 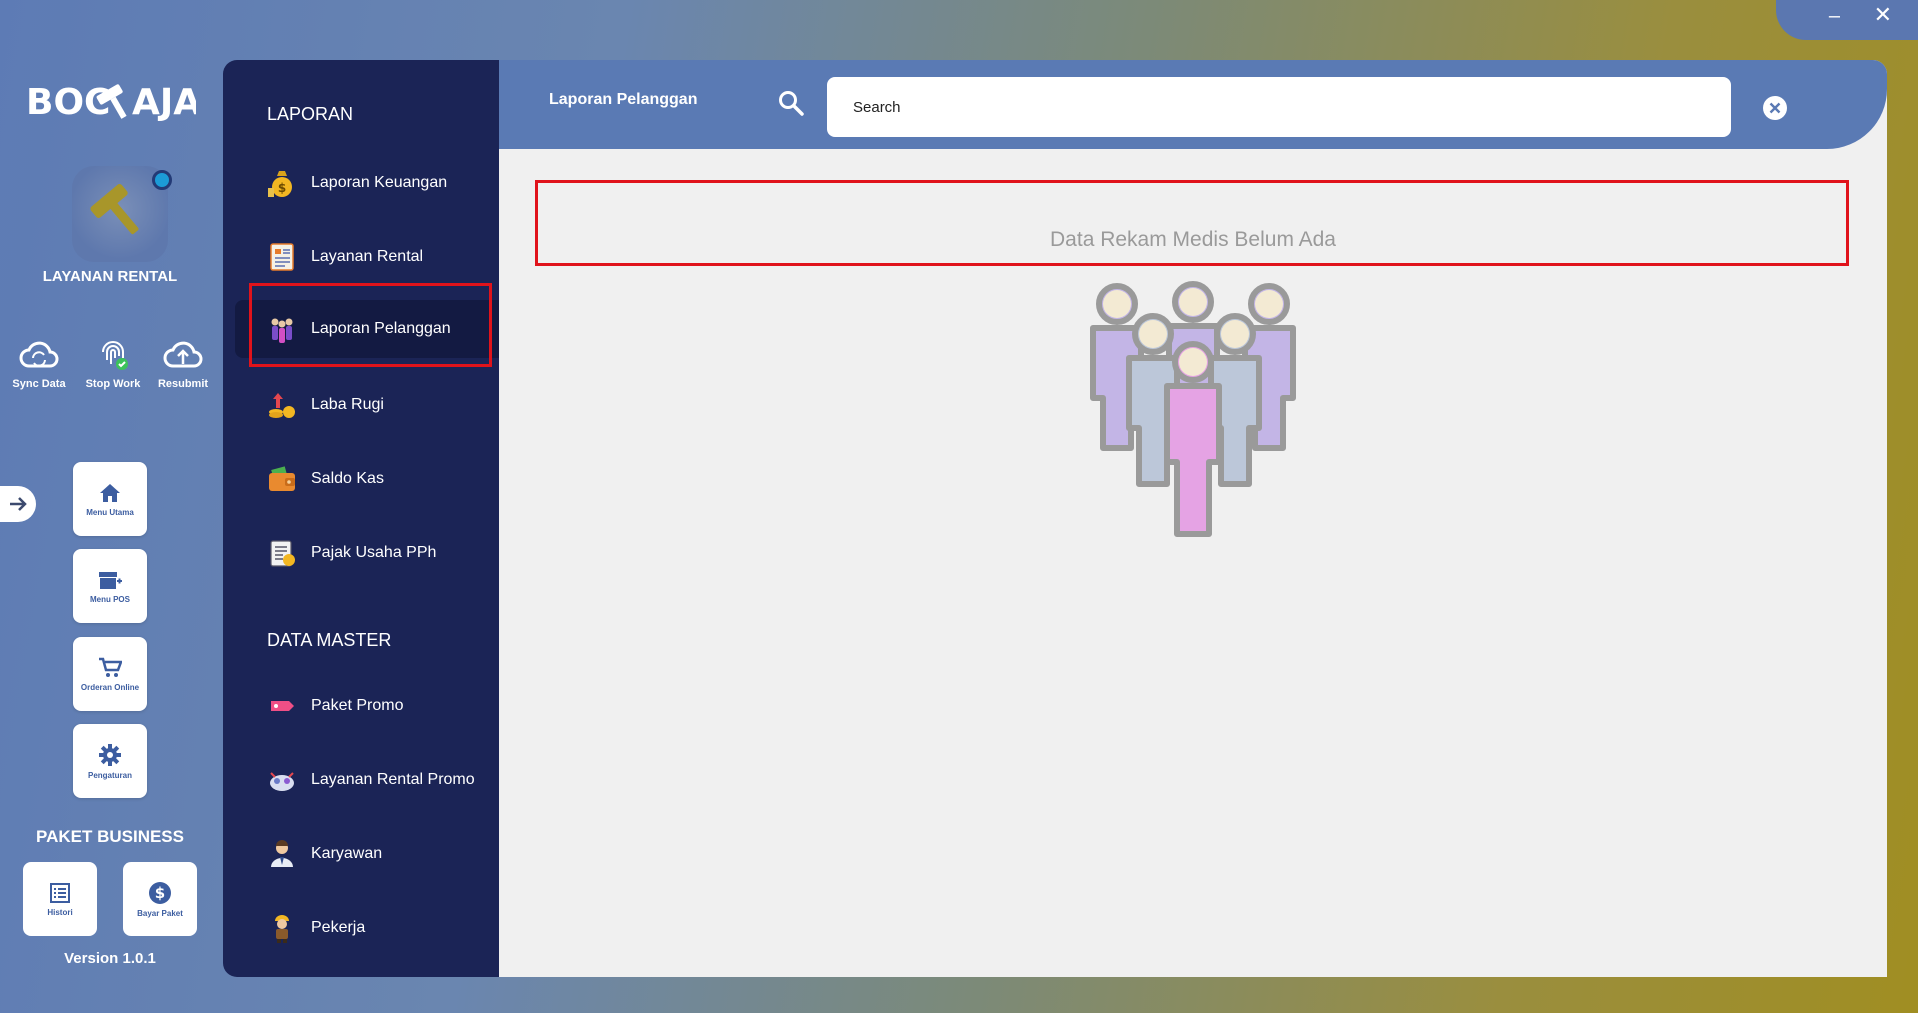 I want to click on arrow-right-icon, so click(x=18, y=504).